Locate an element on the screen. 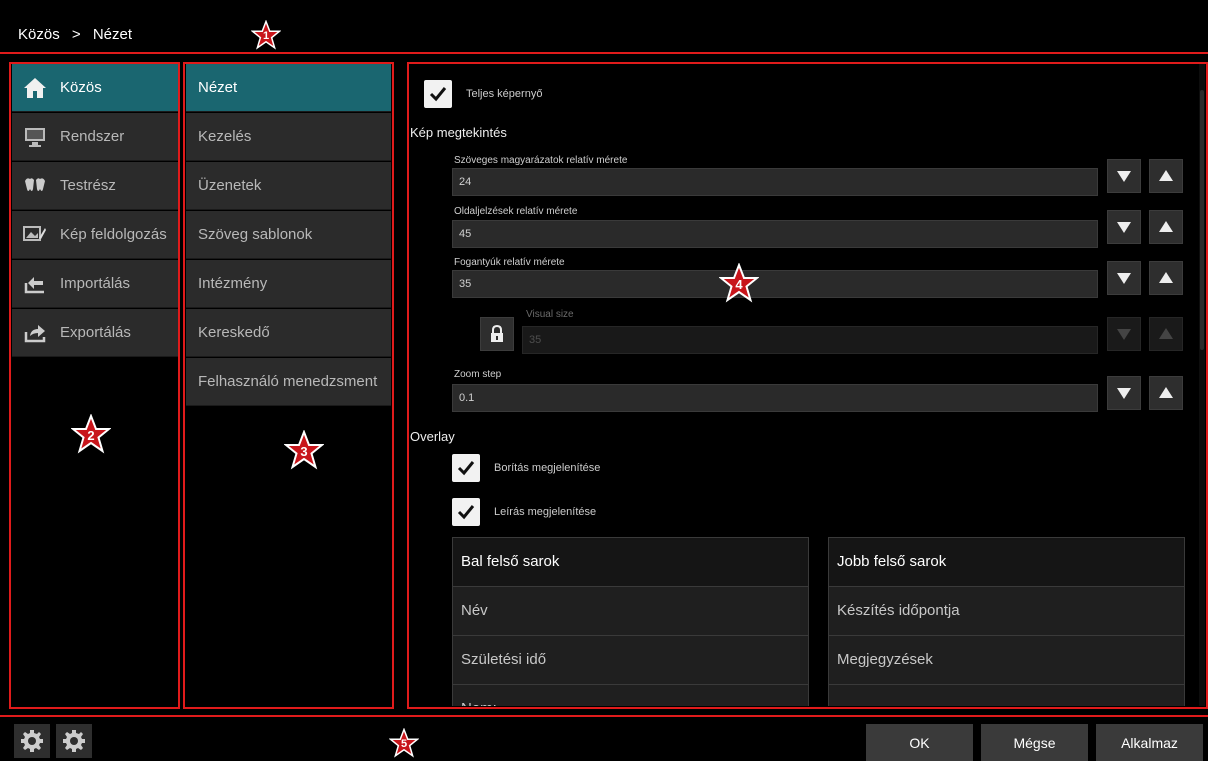  sidebar-item-kozos: Közös is located at coordinates (95, 88).